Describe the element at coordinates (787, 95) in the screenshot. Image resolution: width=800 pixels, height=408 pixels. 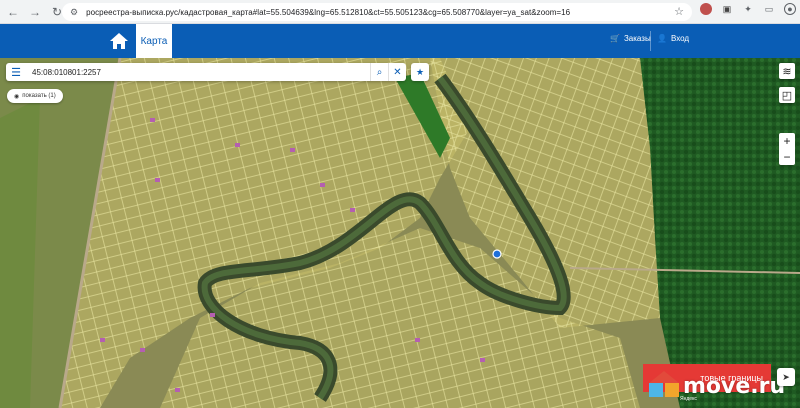
I see `fullscreen-icon: ◰` at that location.